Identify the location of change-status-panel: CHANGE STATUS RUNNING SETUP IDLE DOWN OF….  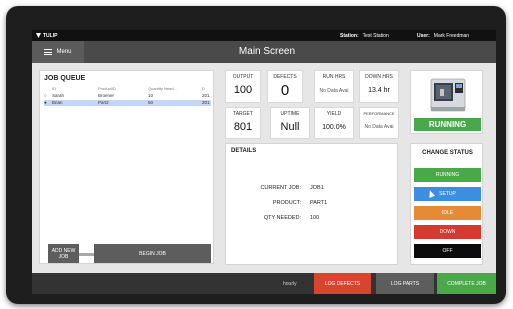
(446, 204).